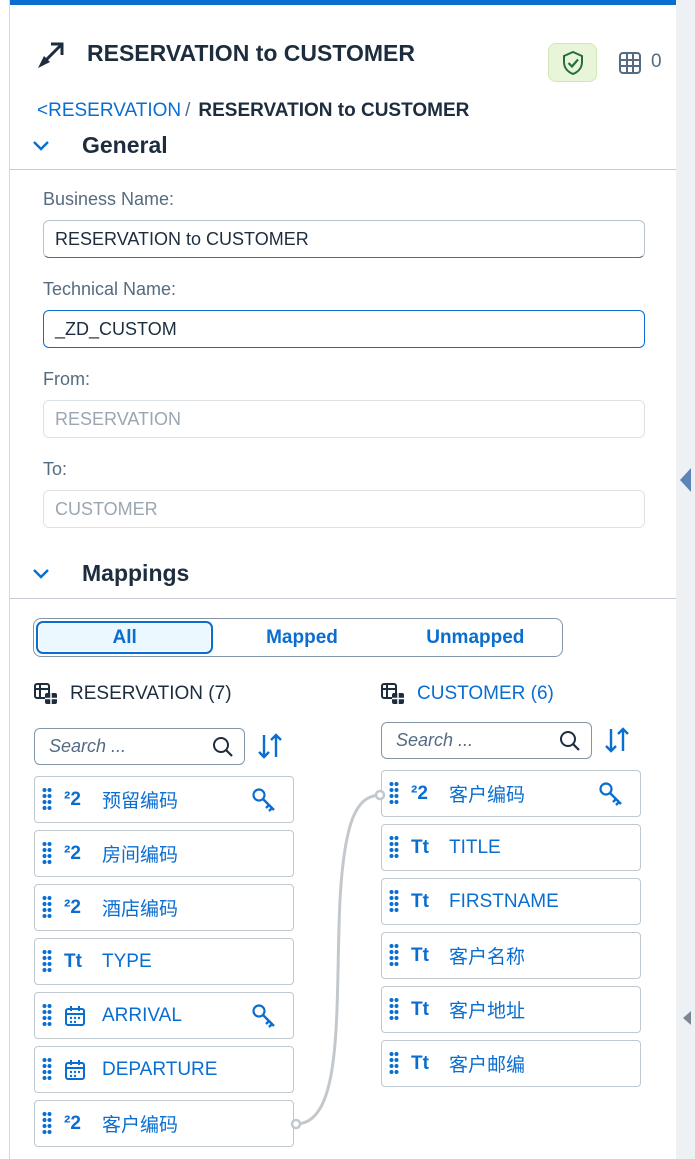 Image resolution: width=695 pixels, height=1159 pixels. Describe the element at coordinates (301, 637) in the screenshot. I see `filter-mapped-button: Mapped` at that location.